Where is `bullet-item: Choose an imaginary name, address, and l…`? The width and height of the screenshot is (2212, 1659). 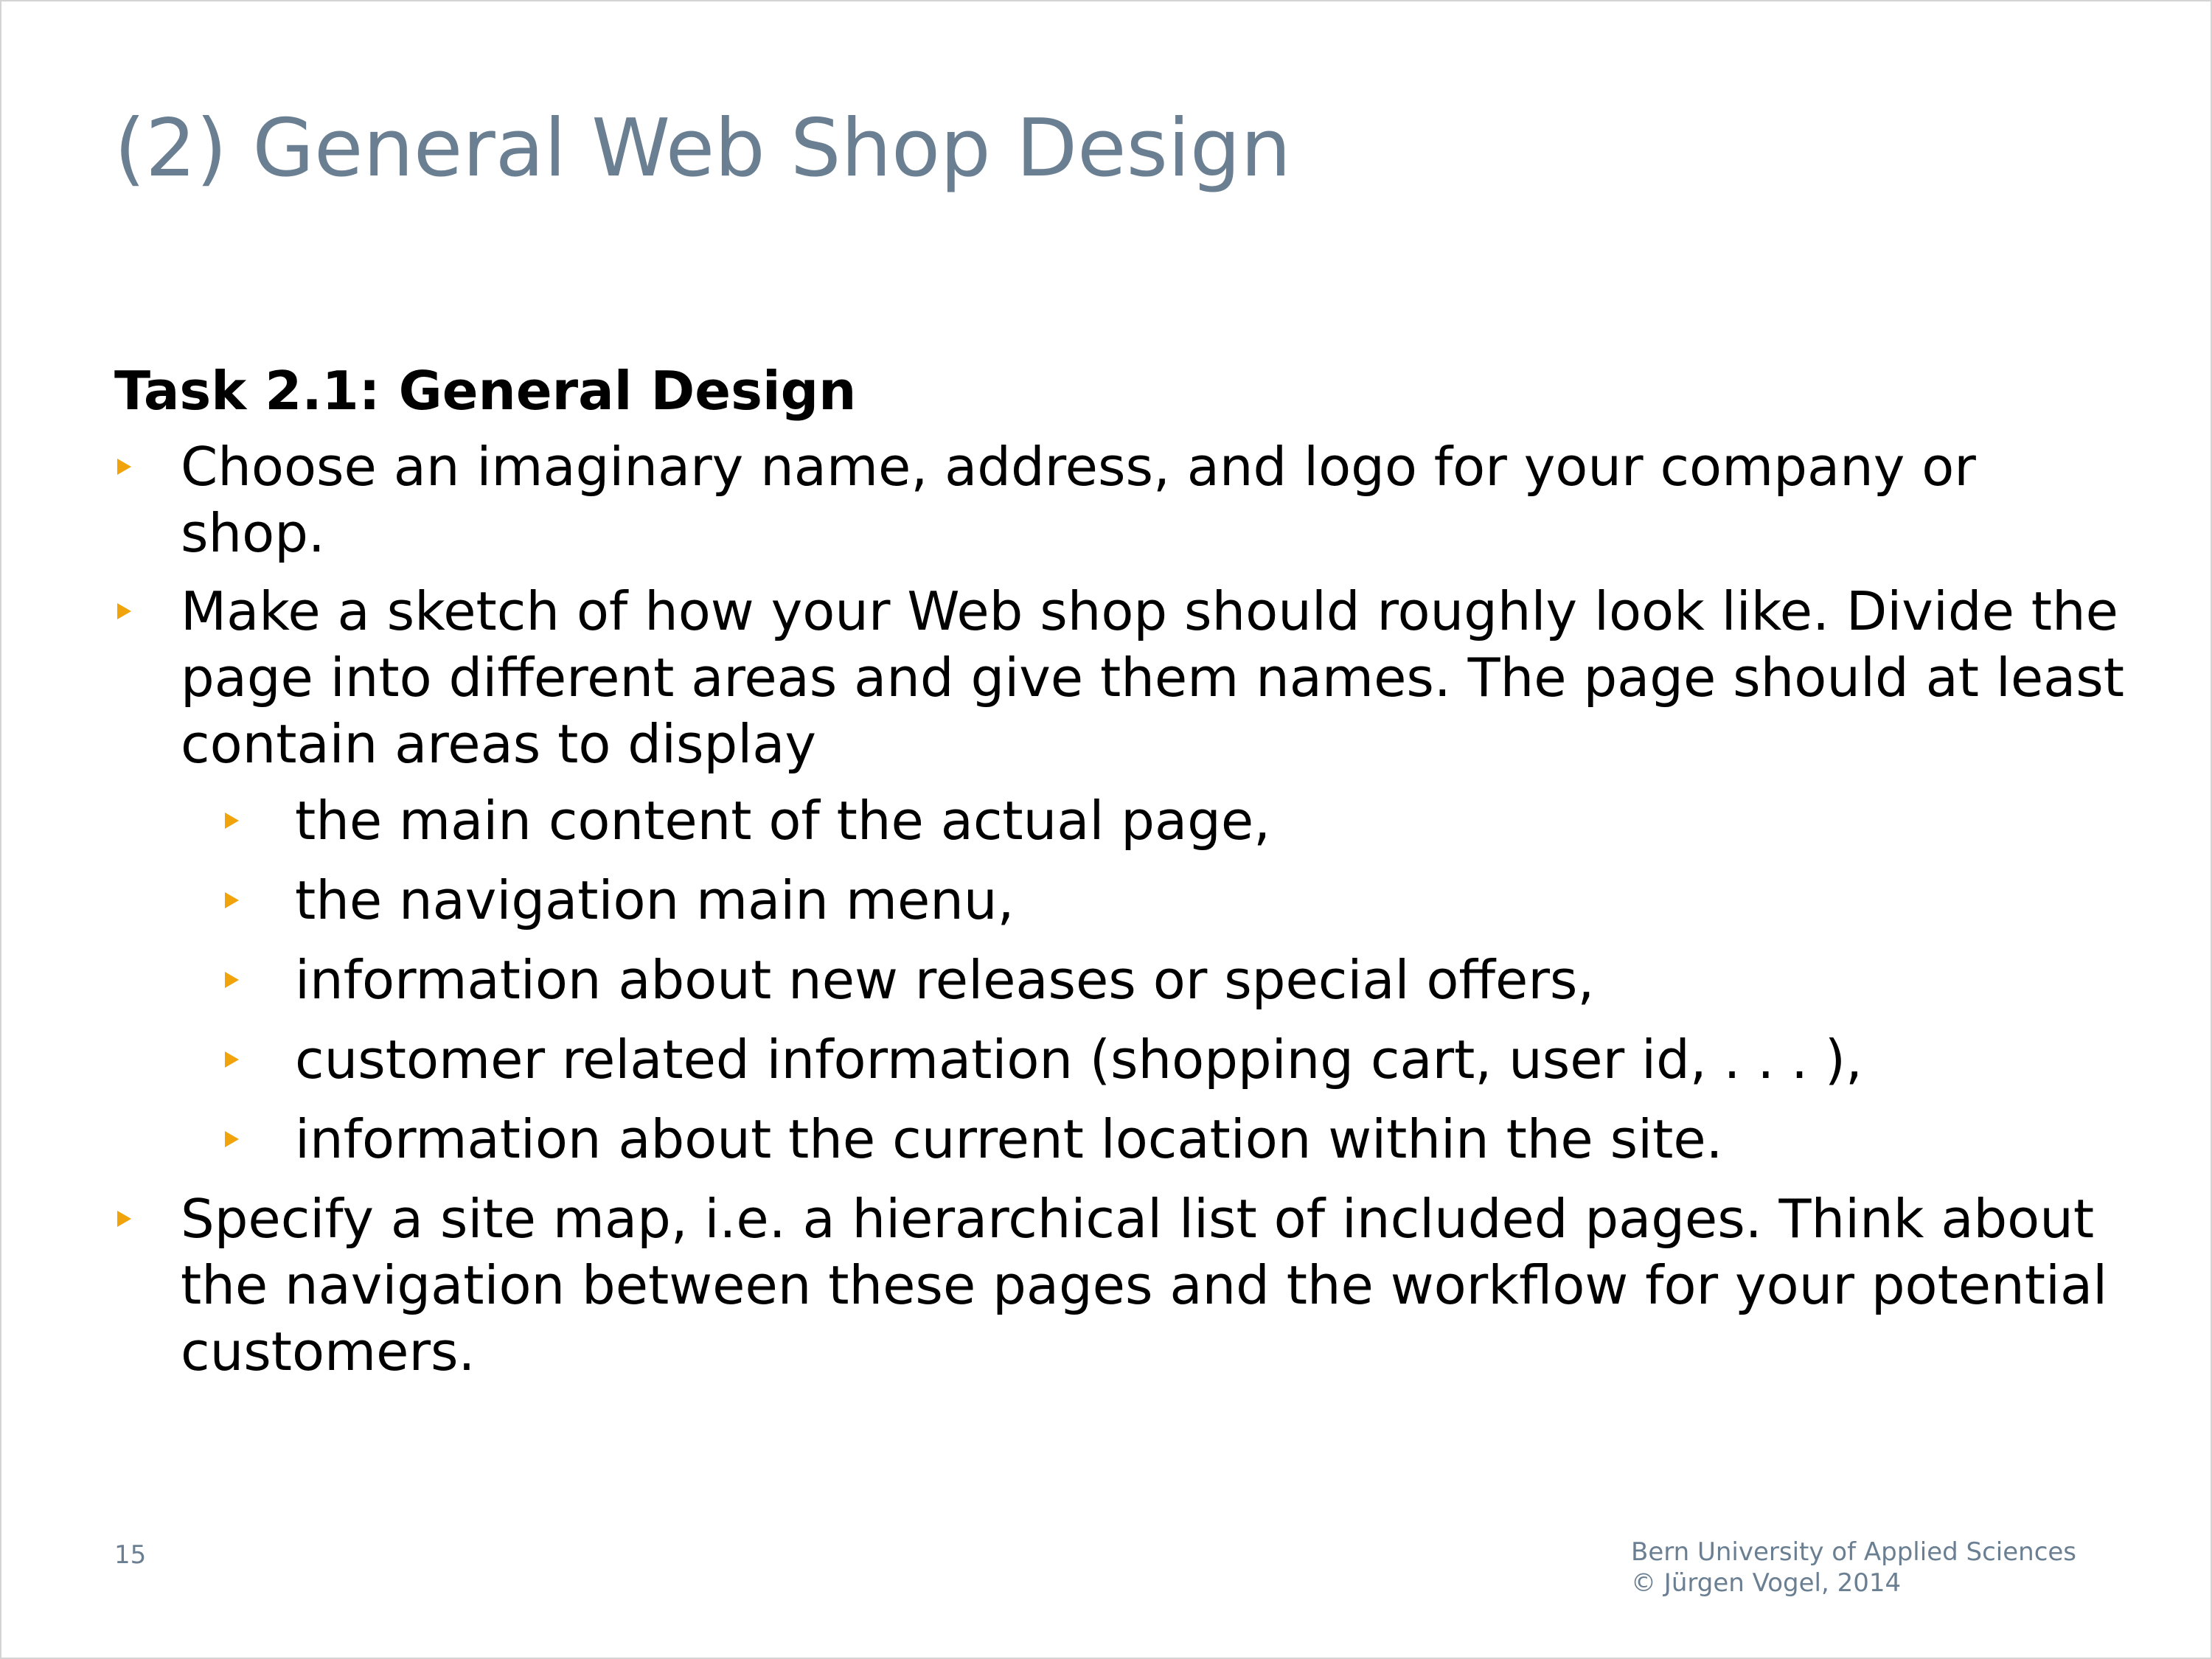 bullet-item: Choose an imaginary name, address, and l… is located at coordinates (1124, 500).